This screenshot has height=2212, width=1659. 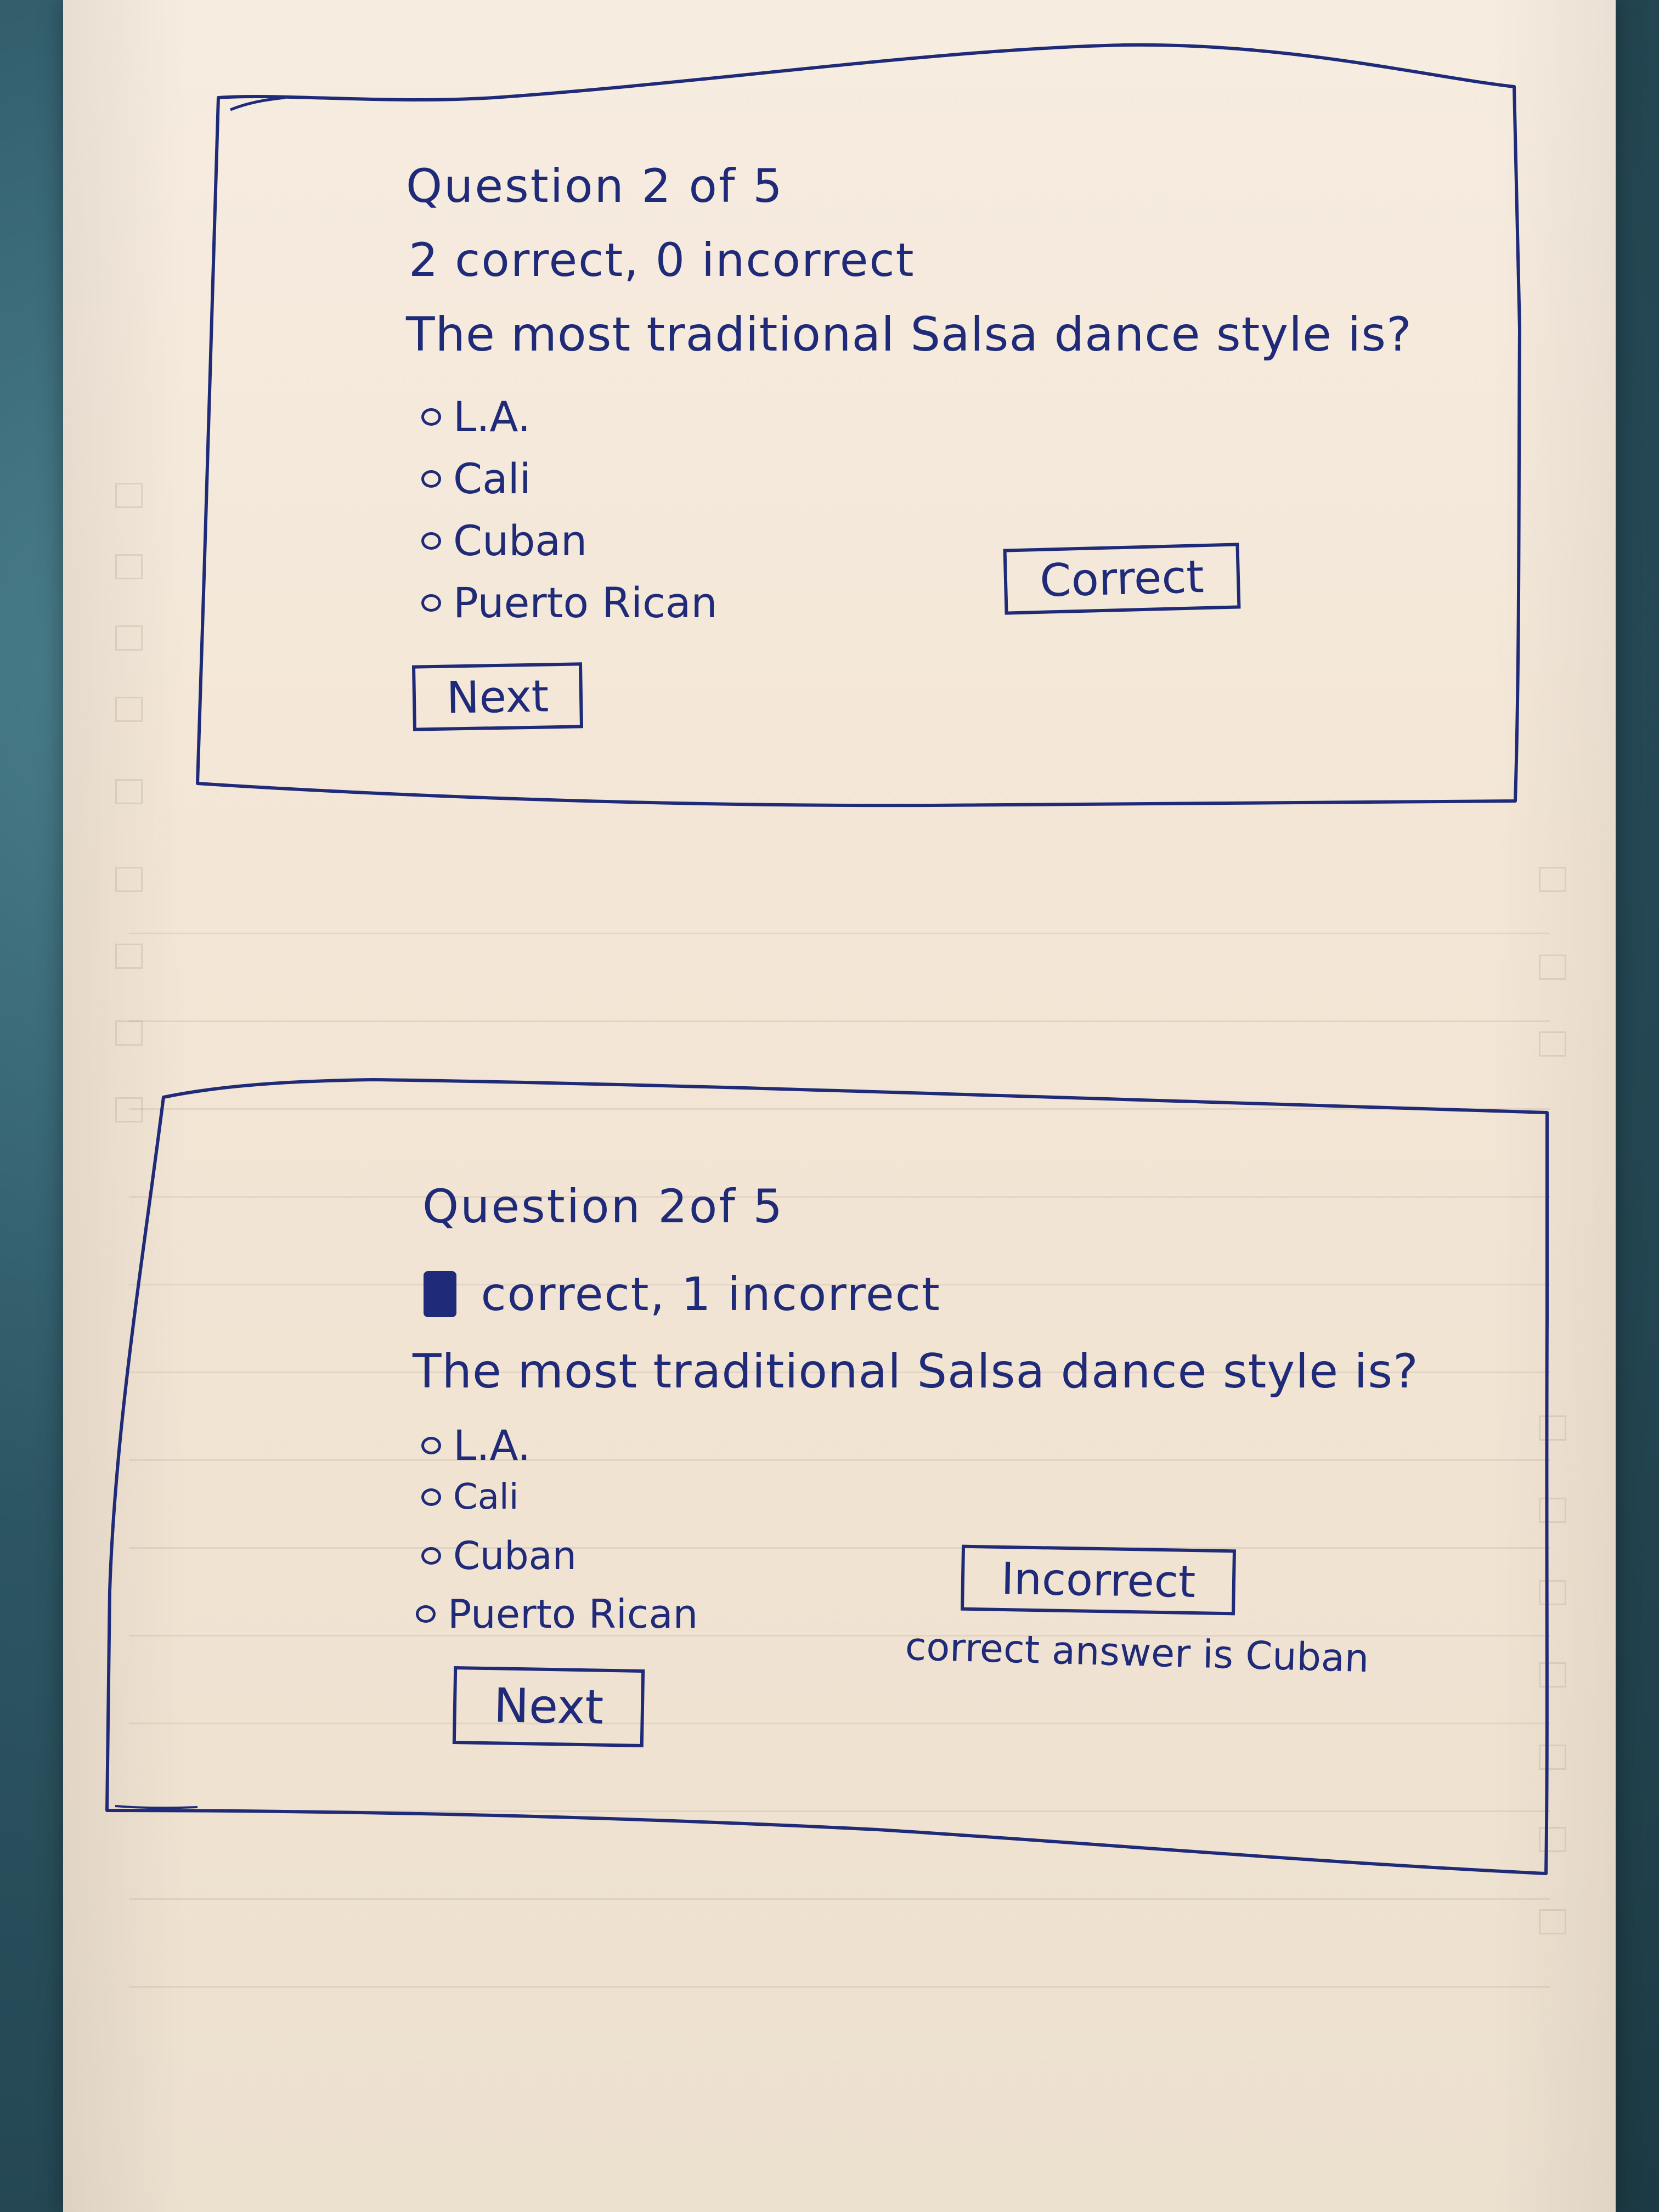 I want to click on option-cuban: Cuban, so click(x=499, y=1555).